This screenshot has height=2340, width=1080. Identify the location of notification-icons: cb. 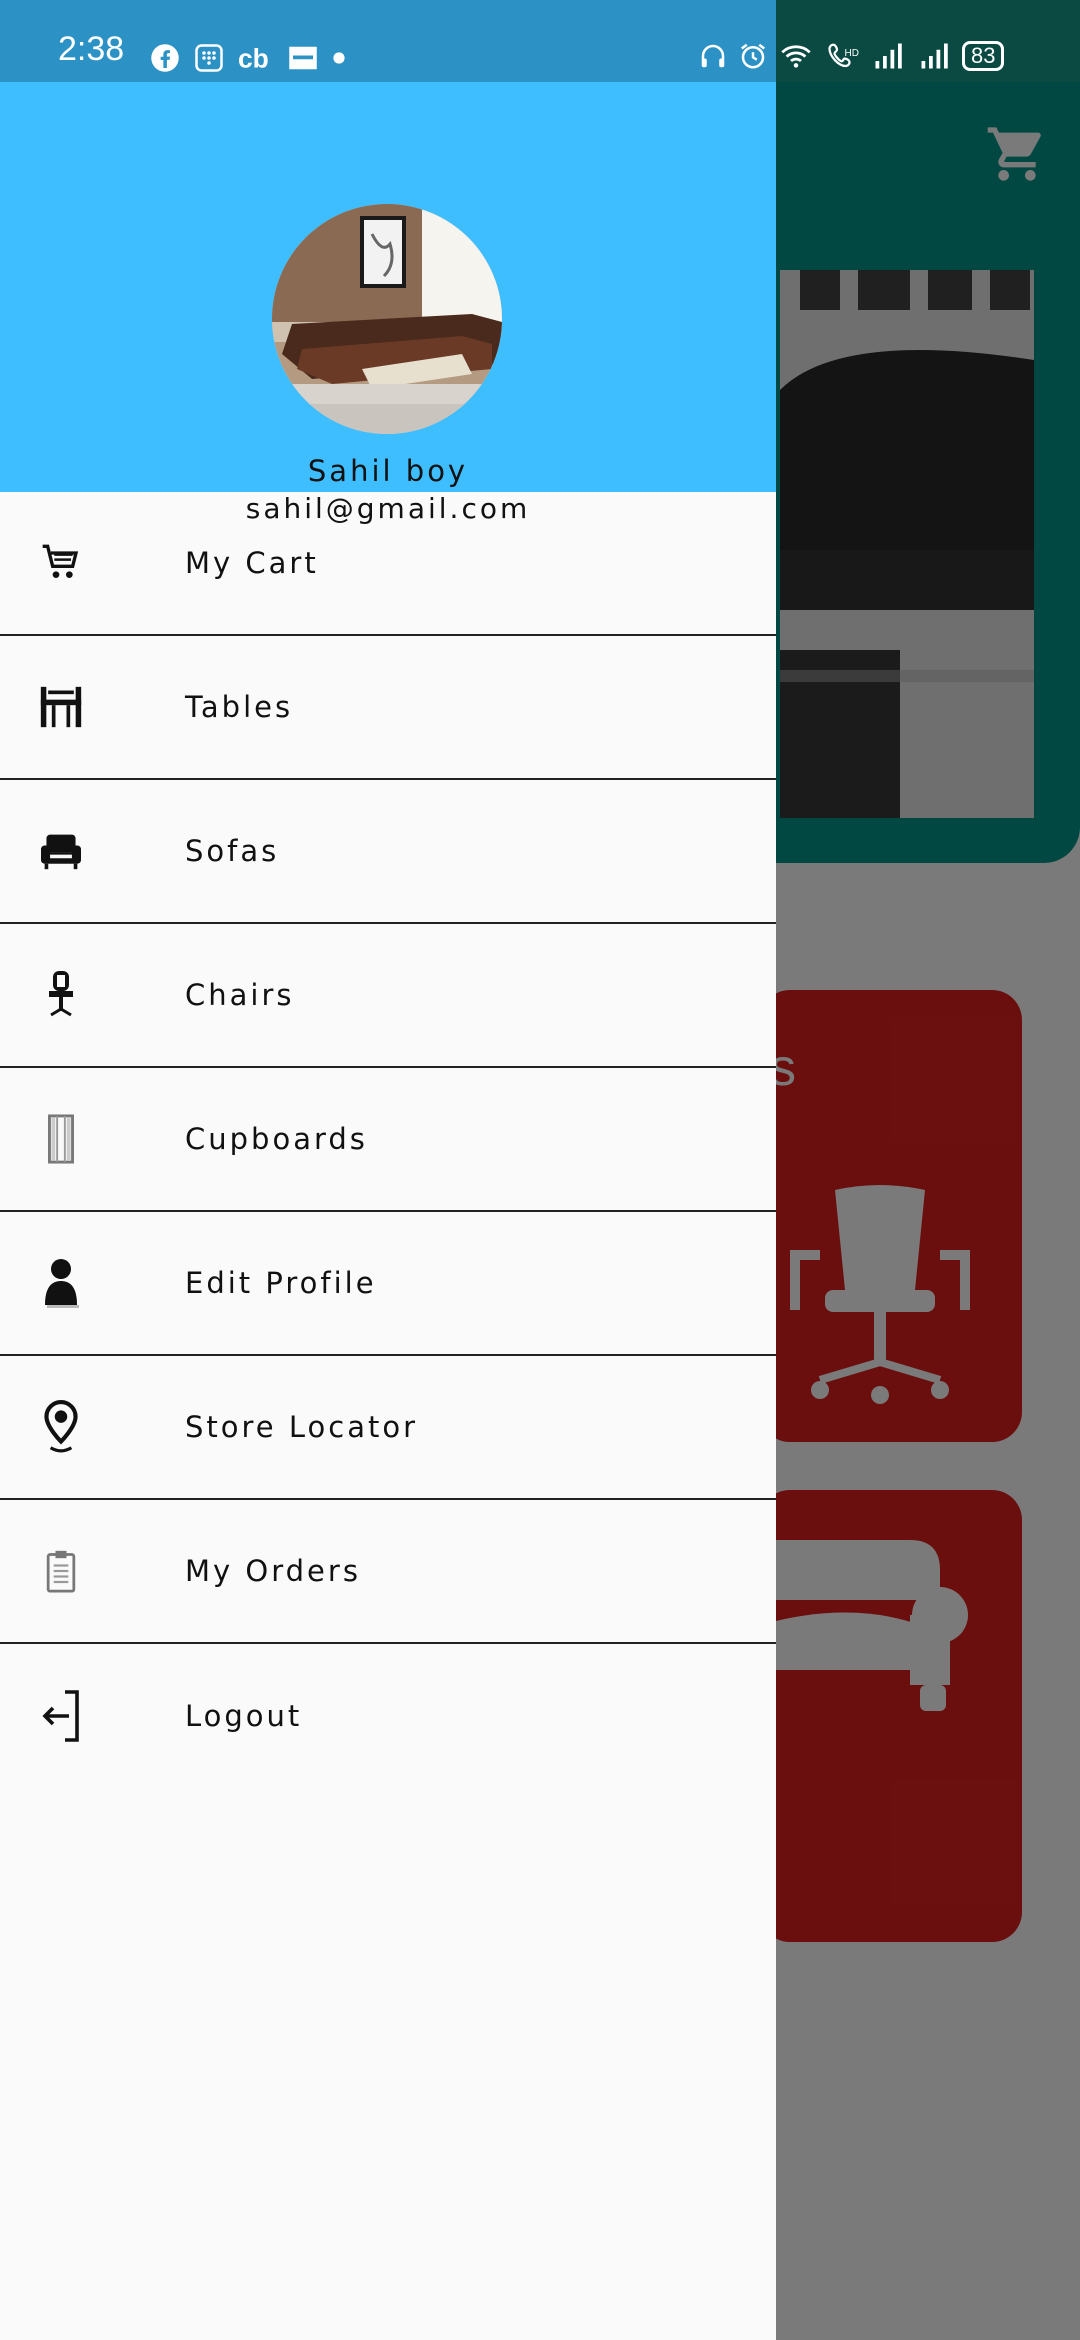
(248, 58).